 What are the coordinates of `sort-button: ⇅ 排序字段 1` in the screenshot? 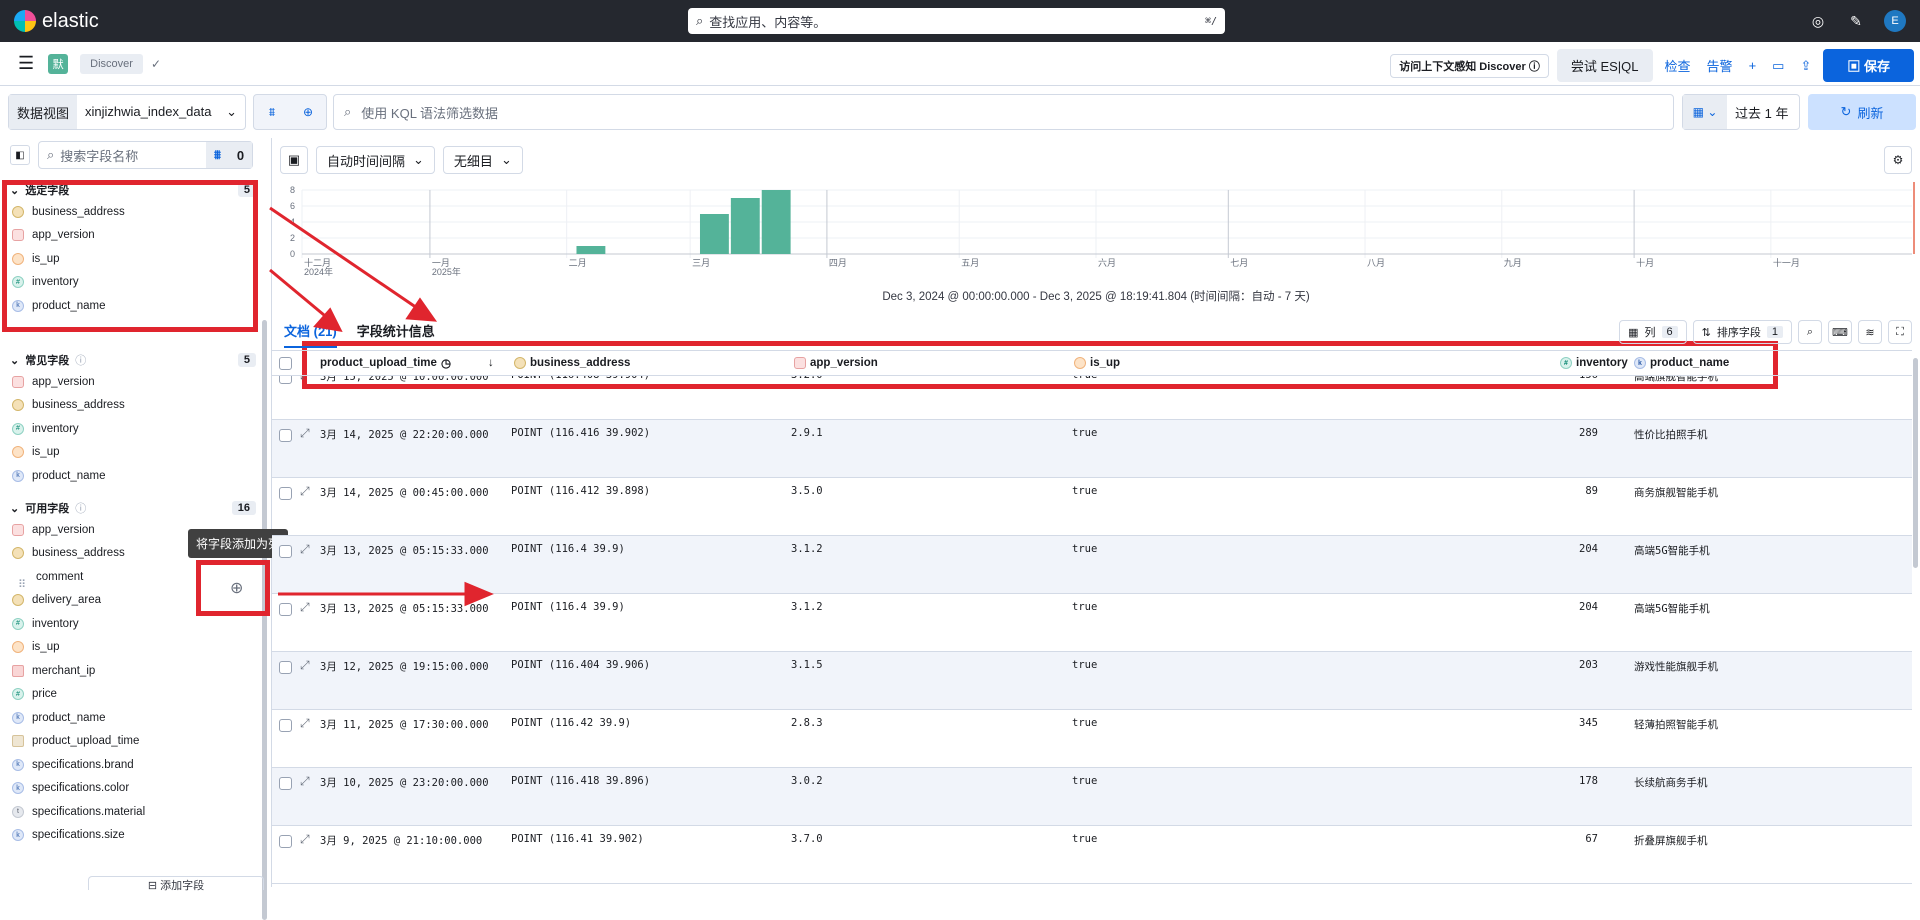 It's located at (1742, 332).